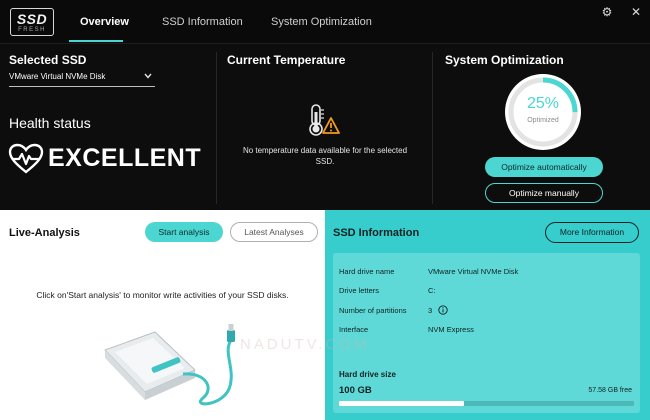 The height and width of the screenshot is (420, 650). I want to click on watermark: NADUTV.COM, so click(305, 344).